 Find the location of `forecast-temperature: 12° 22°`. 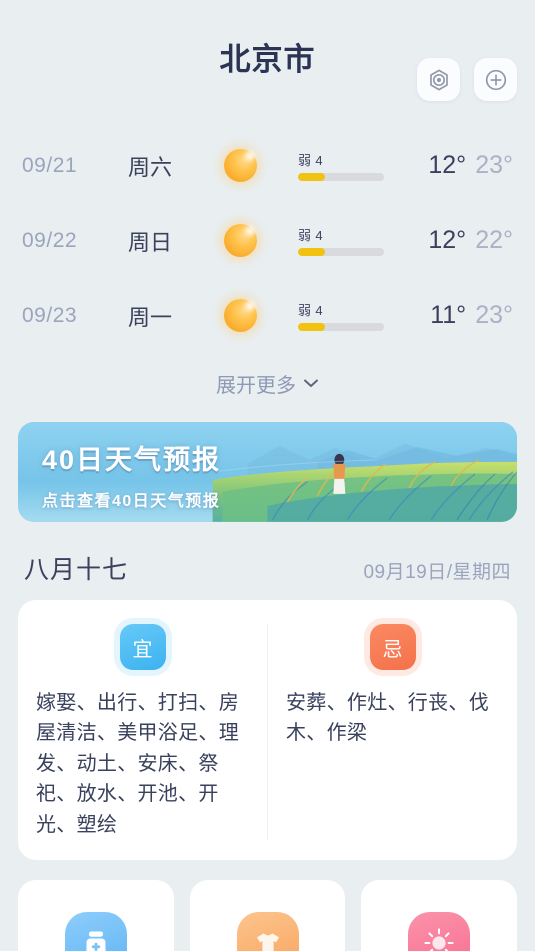

forecast-temperature: 12° 22° is located at coordinates (454, 240).